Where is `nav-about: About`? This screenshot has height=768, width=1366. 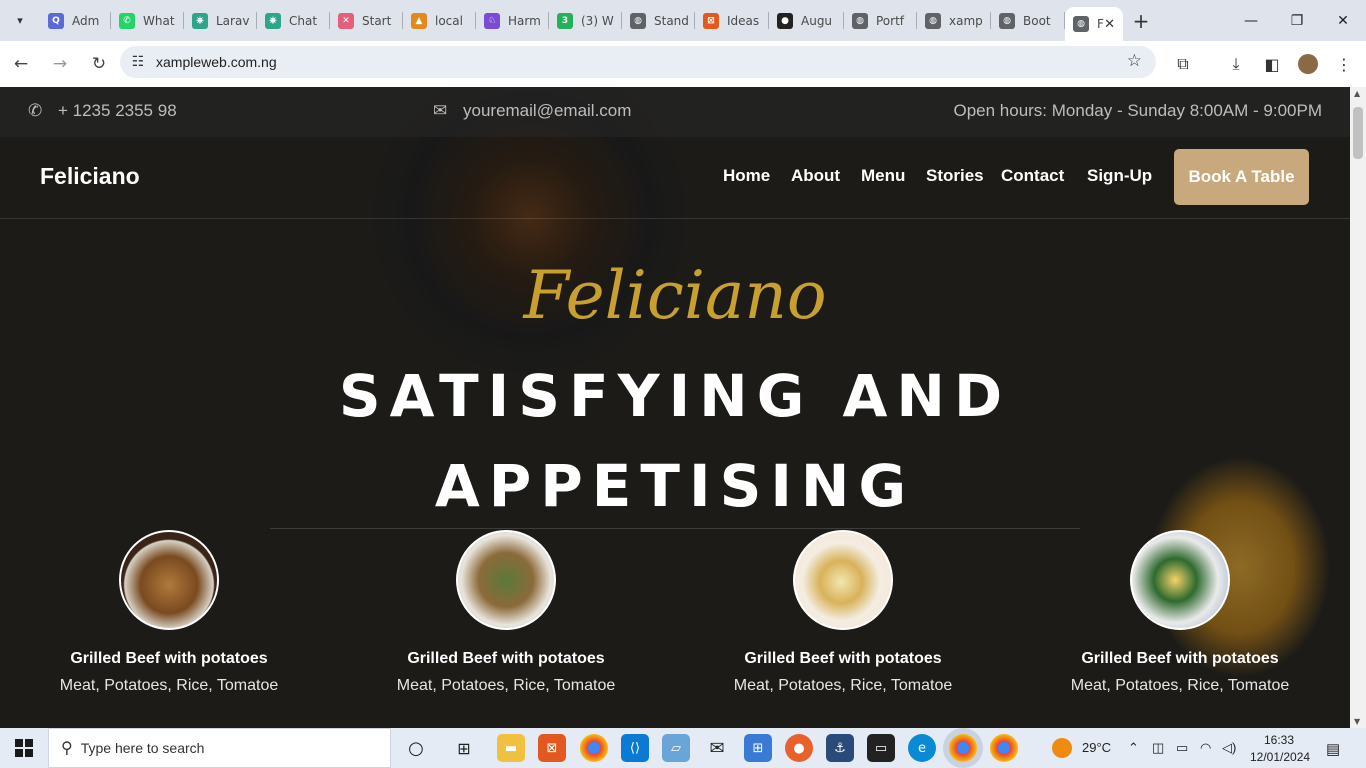
nav-about: About is located at coordinates (815, 176).